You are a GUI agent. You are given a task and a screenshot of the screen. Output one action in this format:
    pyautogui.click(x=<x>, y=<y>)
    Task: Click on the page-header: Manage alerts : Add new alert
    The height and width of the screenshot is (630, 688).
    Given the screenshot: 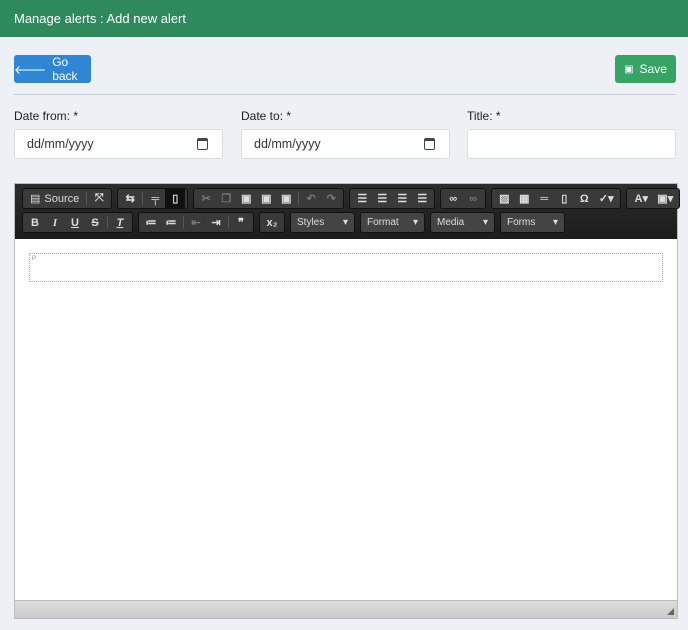 What is the action you would take?
    pyautogui.click(x=344, y=18)
    